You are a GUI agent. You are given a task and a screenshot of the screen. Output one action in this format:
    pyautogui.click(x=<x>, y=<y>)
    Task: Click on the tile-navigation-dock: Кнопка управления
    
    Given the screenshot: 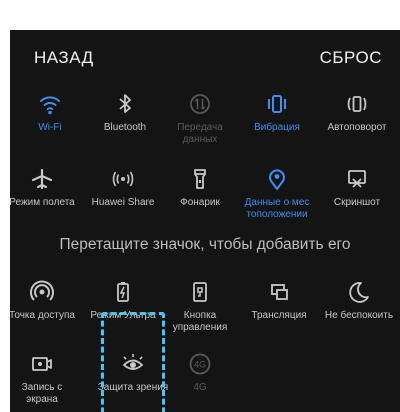 What is the action you would take?
    pyautogui.click(x=200, y=305)
    